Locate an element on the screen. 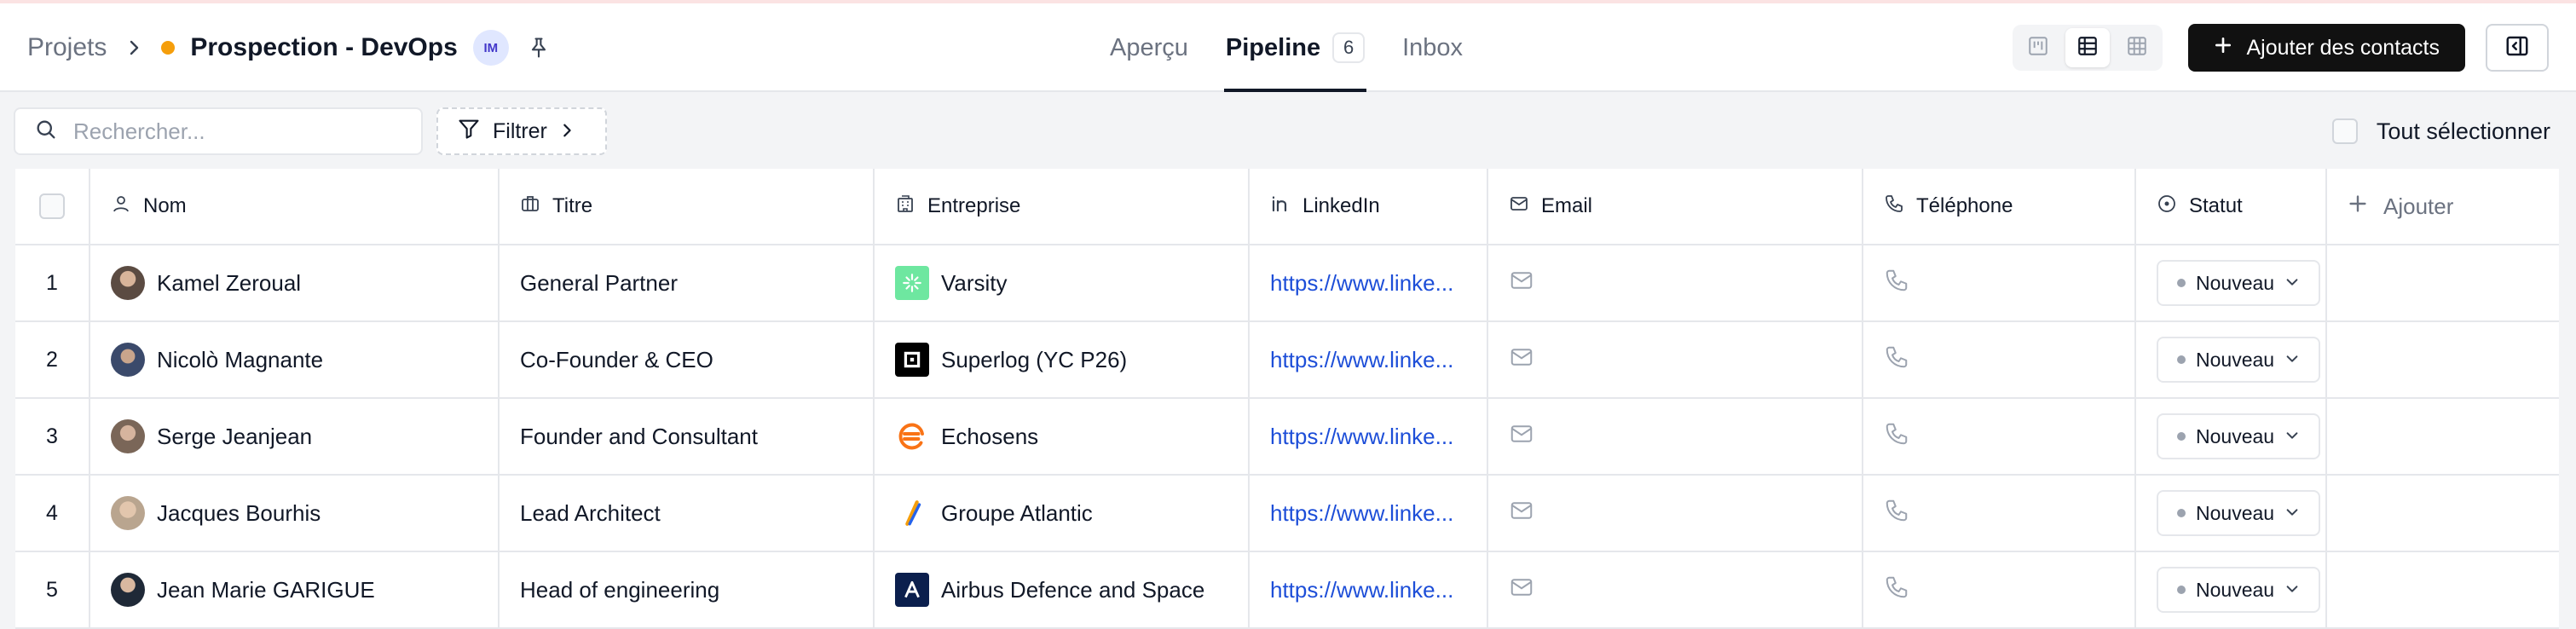 The height and width of the screenshot is (629, 2576). chevron-down-icon is located at coordinates (2292, 361).